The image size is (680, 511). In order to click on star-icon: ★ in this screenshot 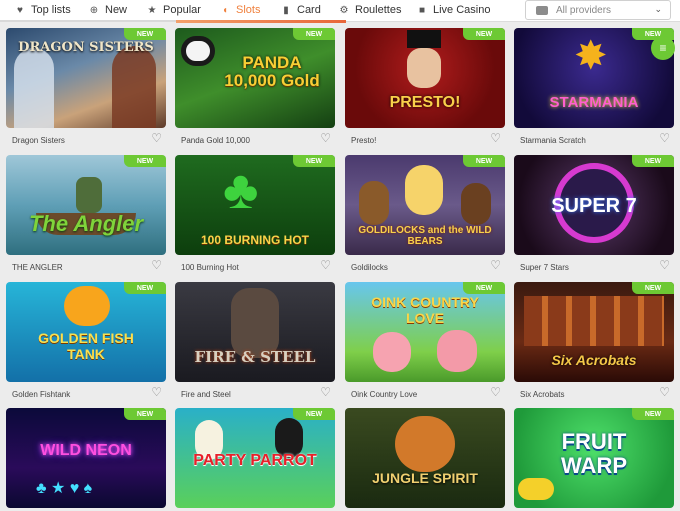, I will do `click(152, 10)`.